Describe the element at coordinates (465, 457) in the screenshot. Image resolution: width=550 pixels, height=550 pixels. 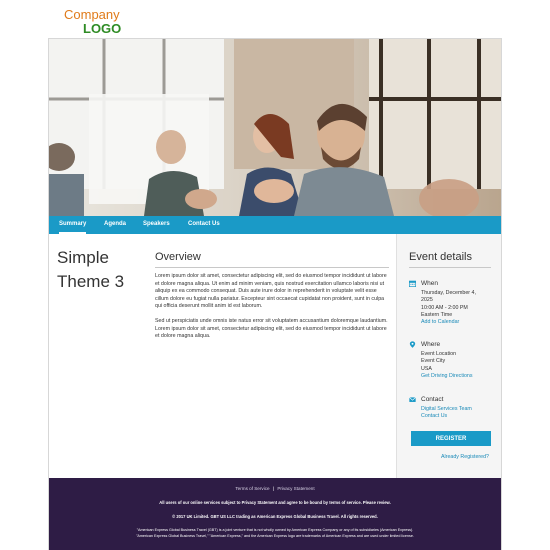
I see `already-registered-link: Already Registered?` at that location.